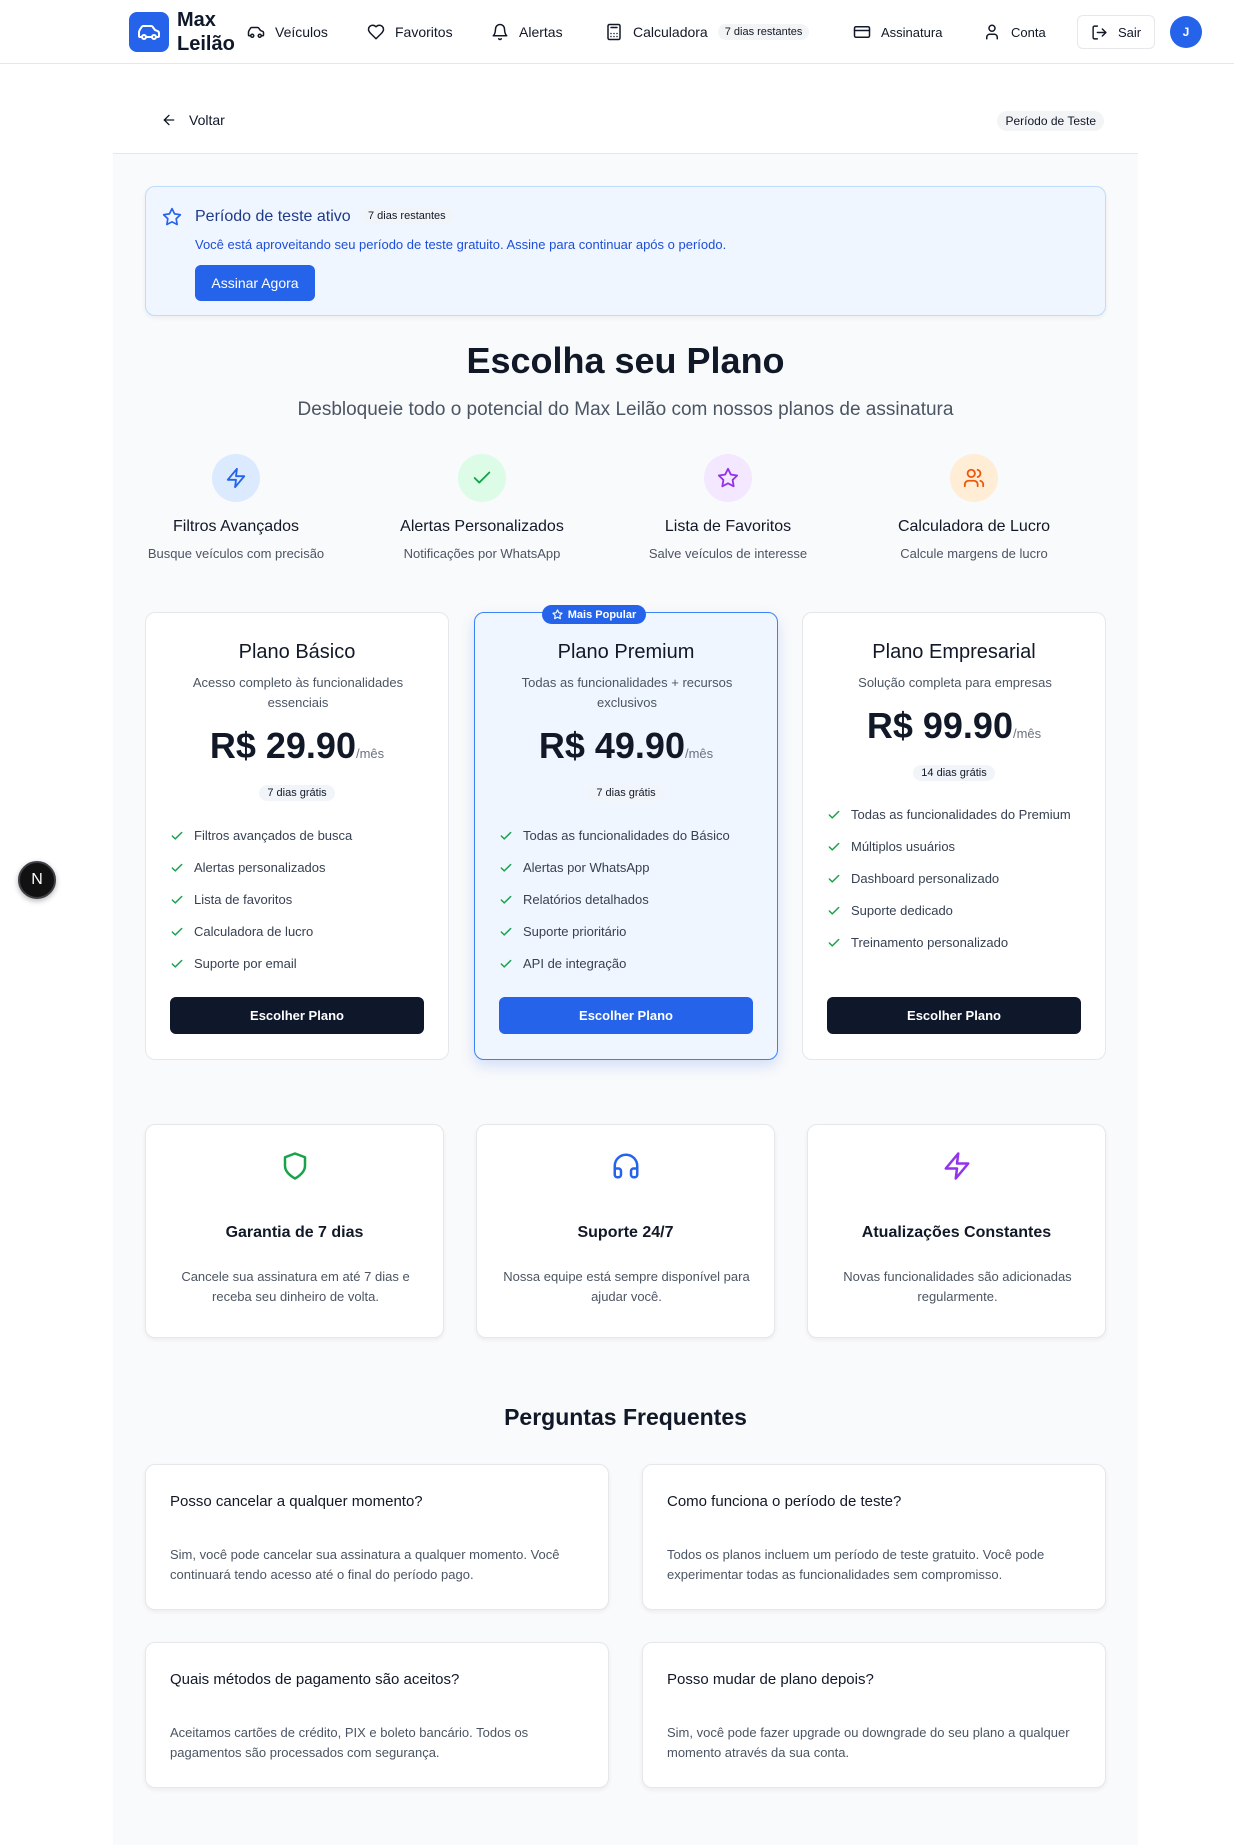 Image resolution: width=1234 pixels, height=1845 pixels. Describe the element at coordinates (903, 846) in the screenshot. I see `plan-feature-text: Múltiplos usuários` at that location.